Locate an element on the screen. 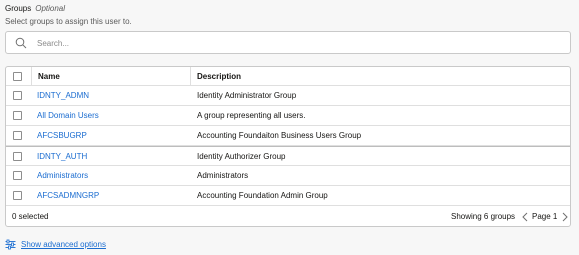 Image resolution: width=579 pixels, height=255 pixels. page-indicator: Page 1 is located at coordinates (545, 216).